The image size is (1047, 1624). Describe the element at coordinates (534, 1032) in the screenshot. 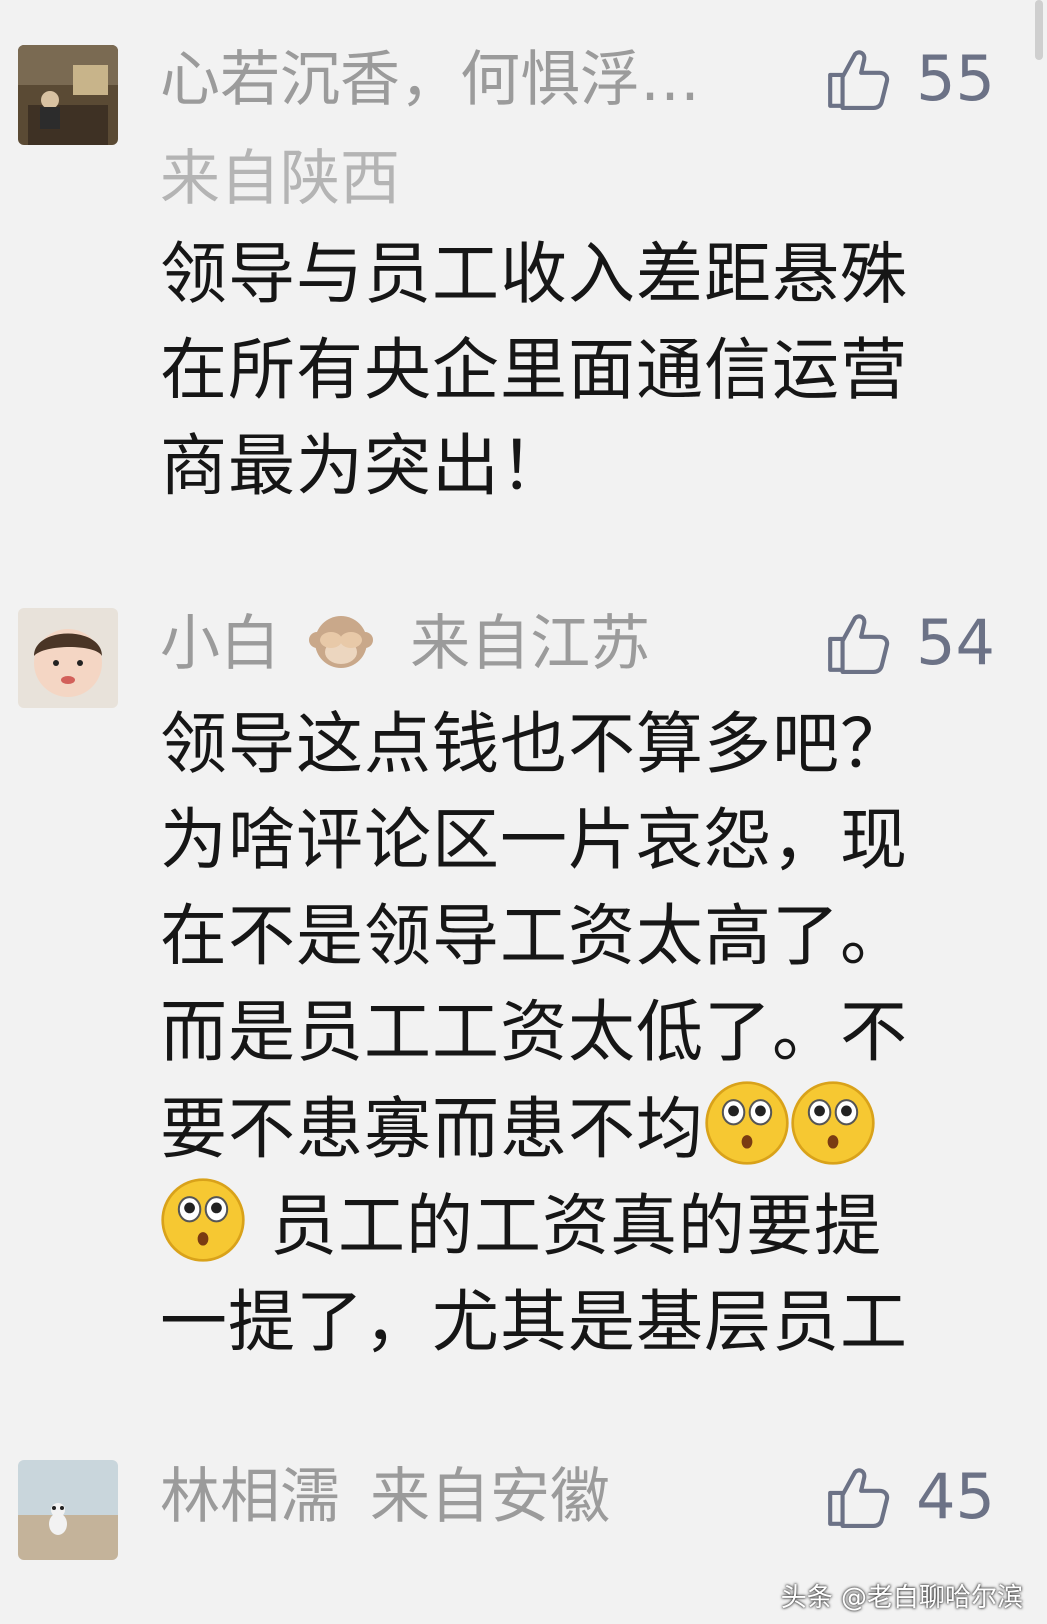

I see `comment-line: 而是员工工资太低了。不` at that location.